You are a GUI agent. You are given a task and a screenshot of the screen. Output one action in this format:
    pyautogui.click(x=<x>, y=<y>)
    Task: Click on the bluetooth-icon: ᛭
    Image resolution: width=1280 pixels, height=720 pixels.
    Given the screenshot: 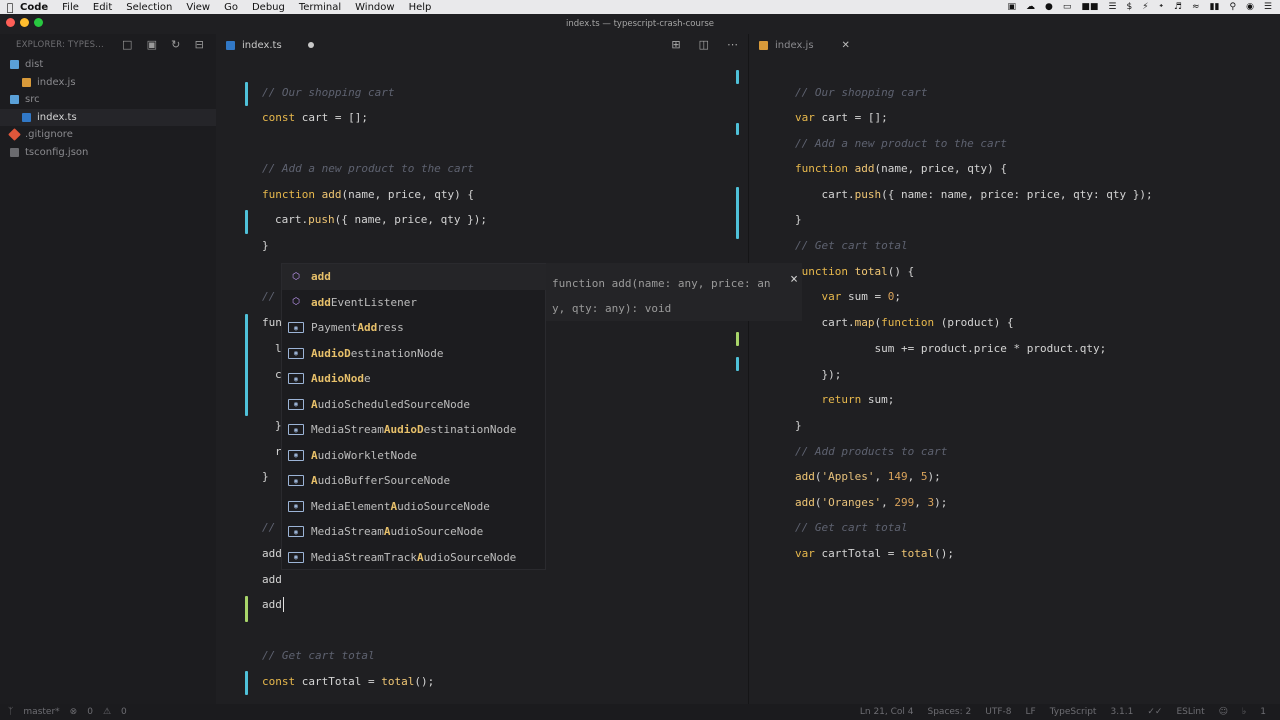 What is the action you would take?
    pyautogui.click(x=1161, y=7)
    